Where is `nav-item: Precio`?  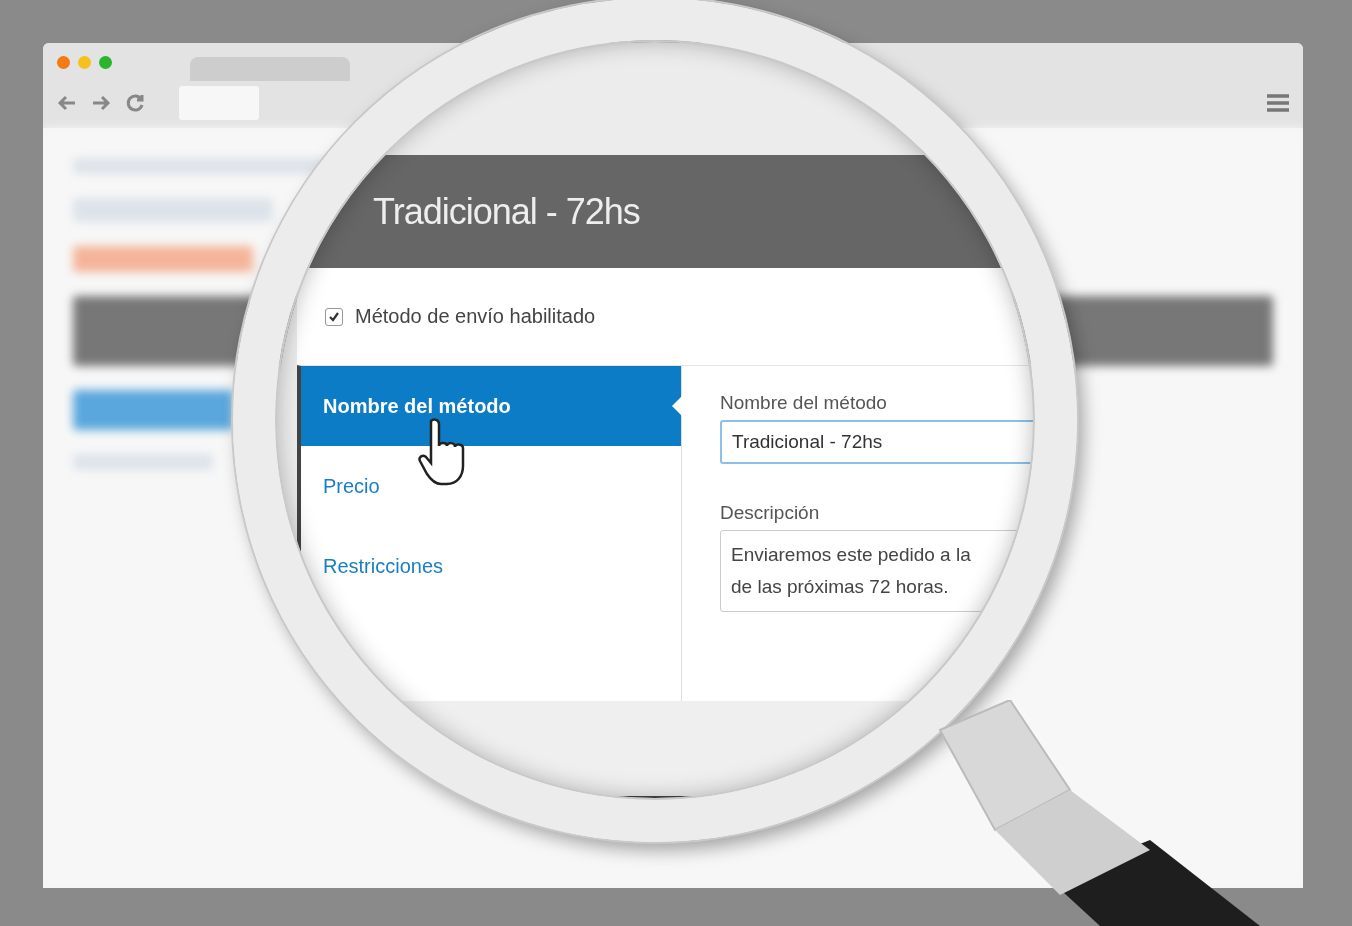 nav-item: Precio is located at coordinates (491, 486).